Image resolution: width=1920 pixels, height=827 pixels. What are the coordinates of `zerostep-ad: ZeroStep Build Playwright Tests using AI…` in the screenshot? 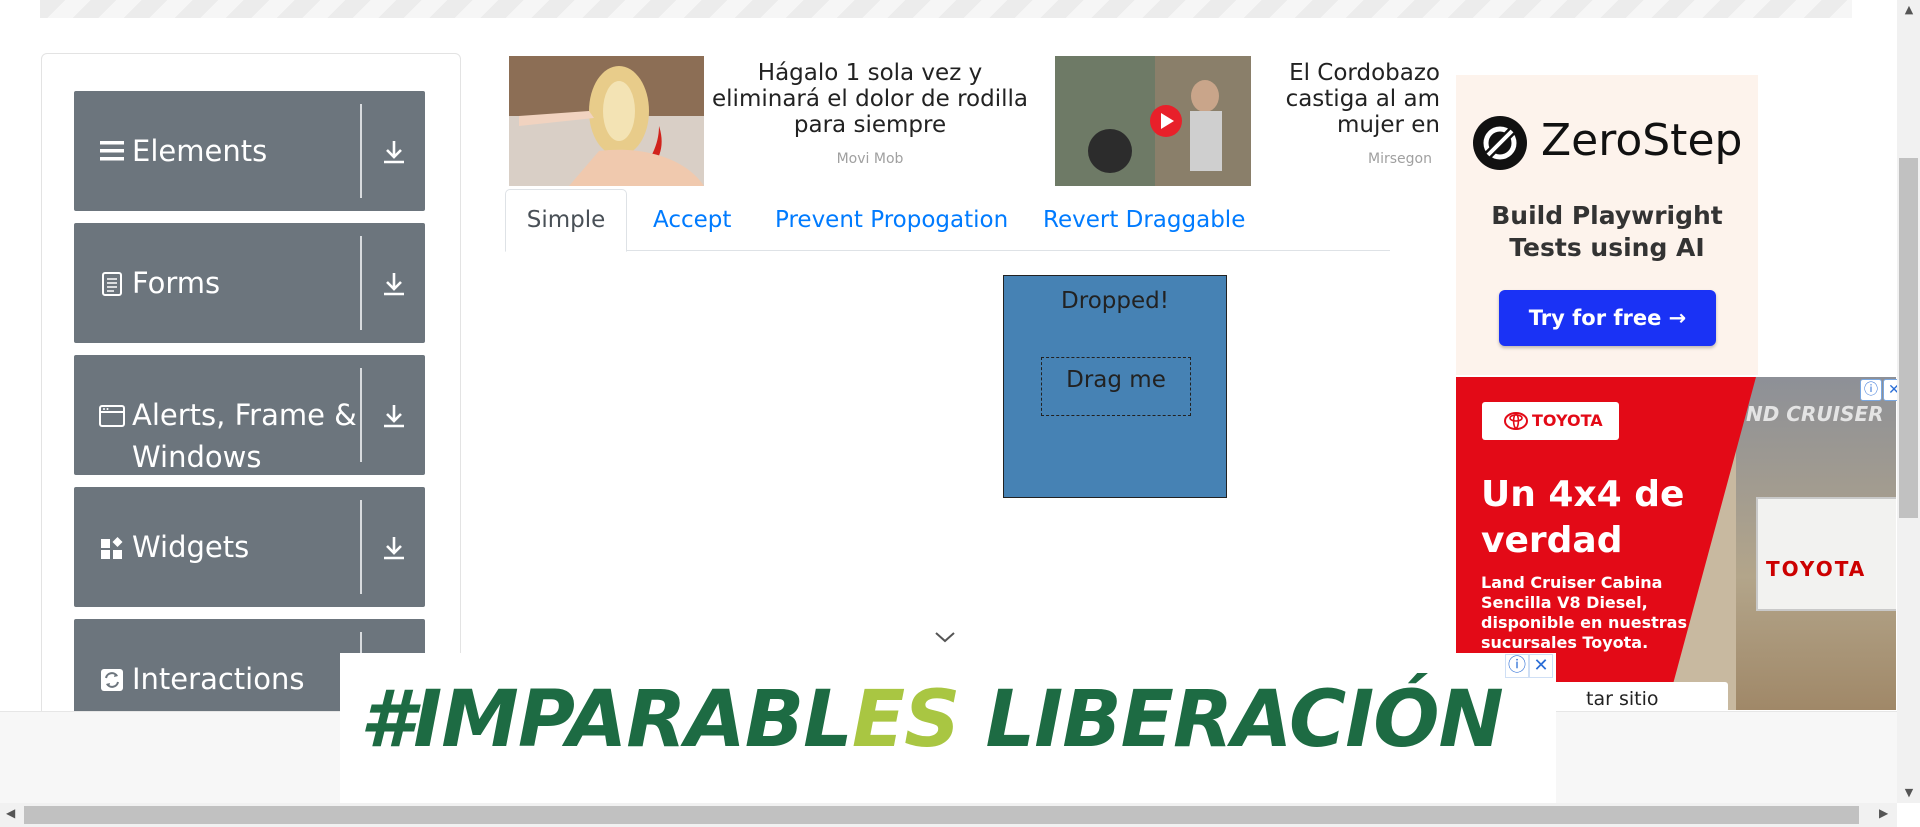 It's located at (1607, 225).